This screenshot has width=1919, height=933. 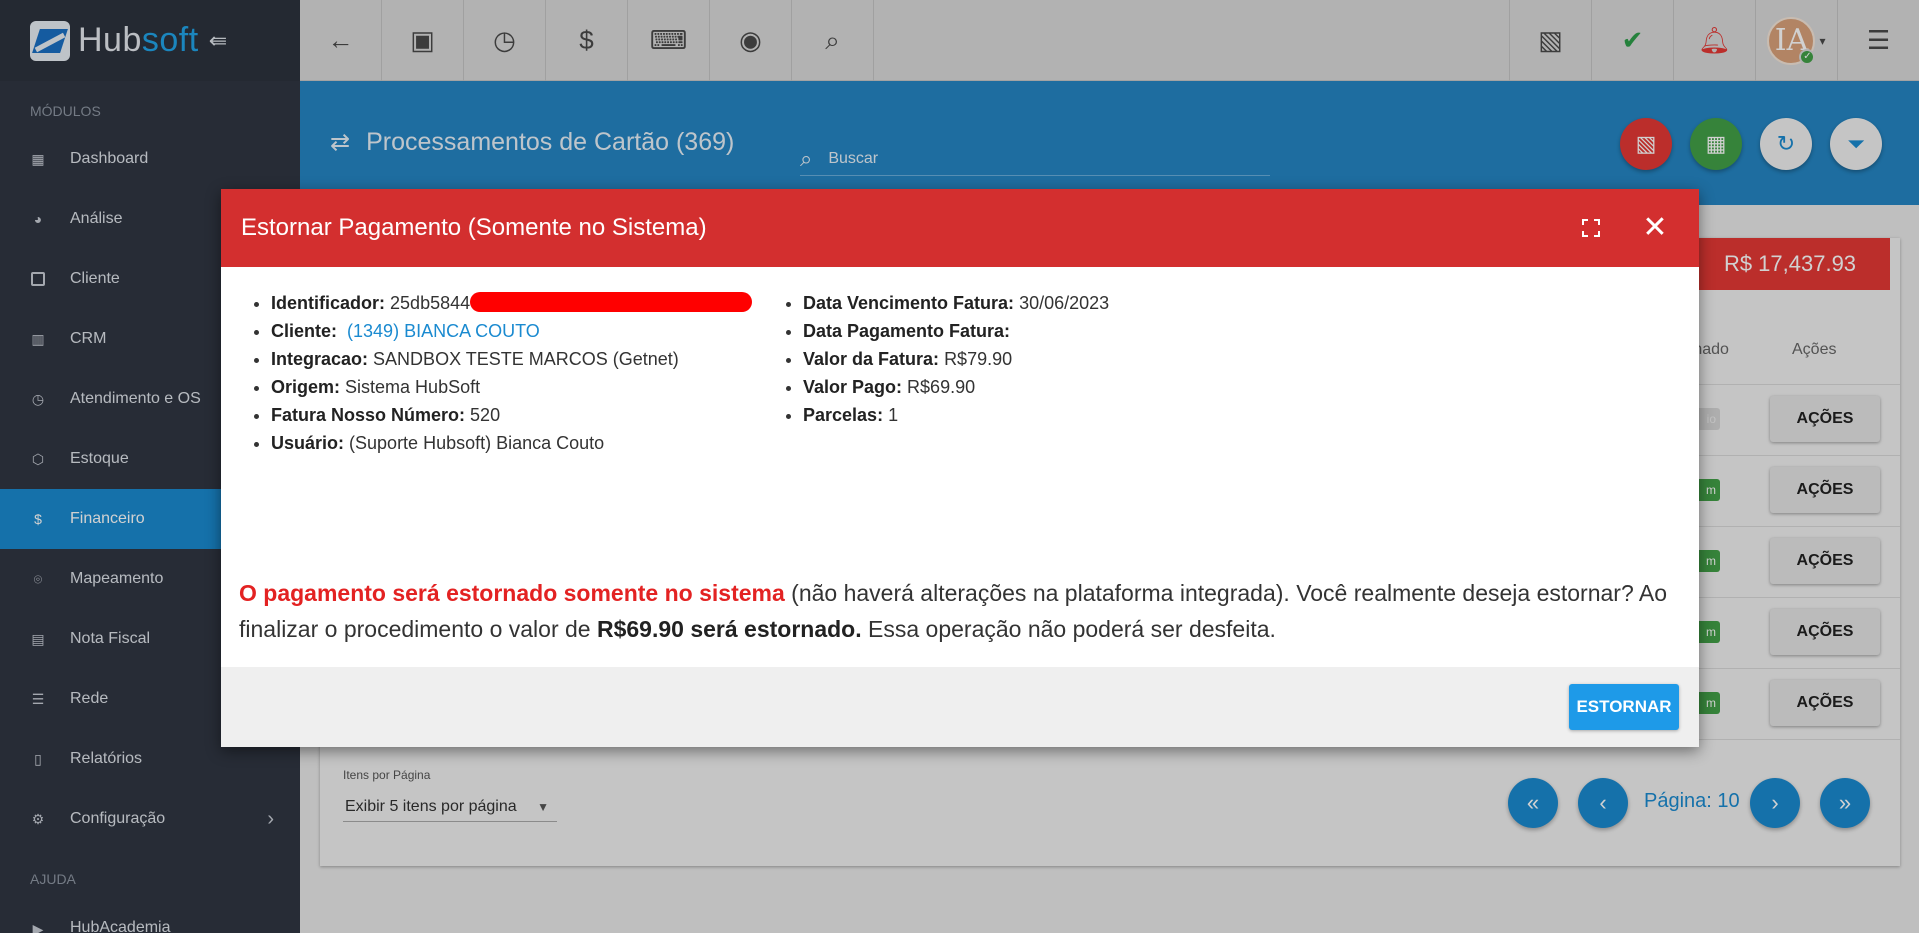 What do you see at coordinates (956, 359) in the screenshot?
I see `list-item: Valor da Fatura: R$79.90` at bounding box center [956, 359].